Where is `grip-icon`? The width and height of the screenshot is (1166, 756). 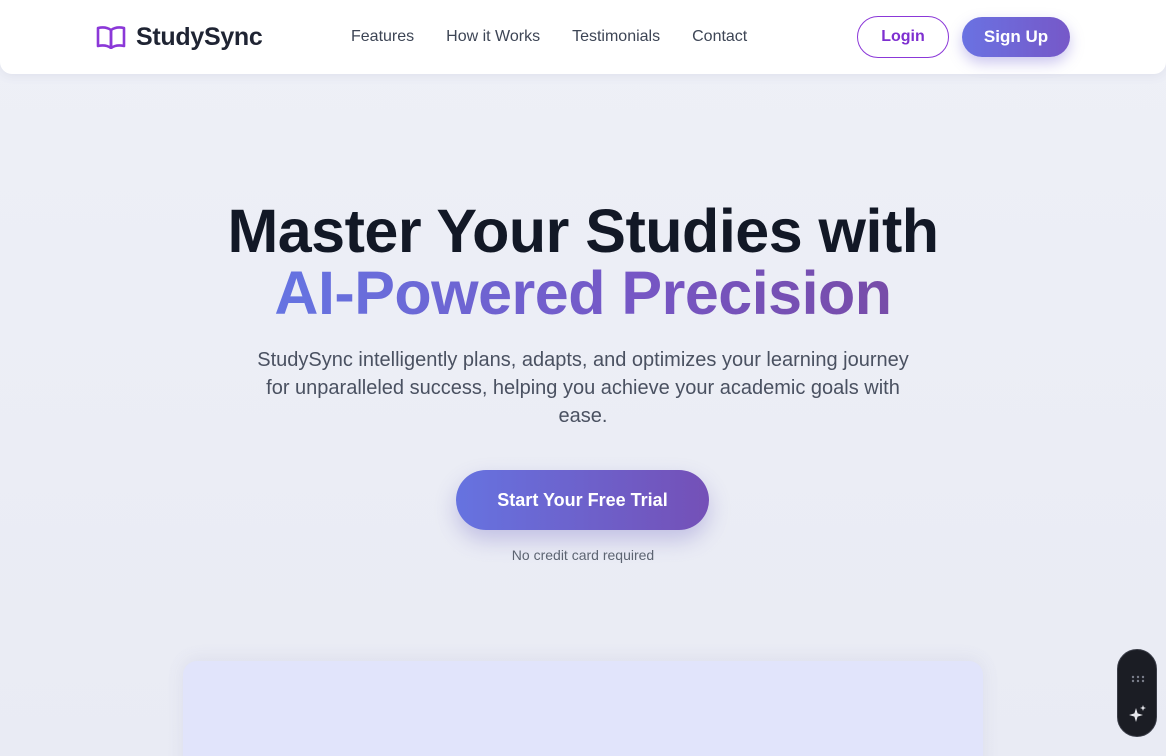
grip-icon is located at coordinates (1138, 676).